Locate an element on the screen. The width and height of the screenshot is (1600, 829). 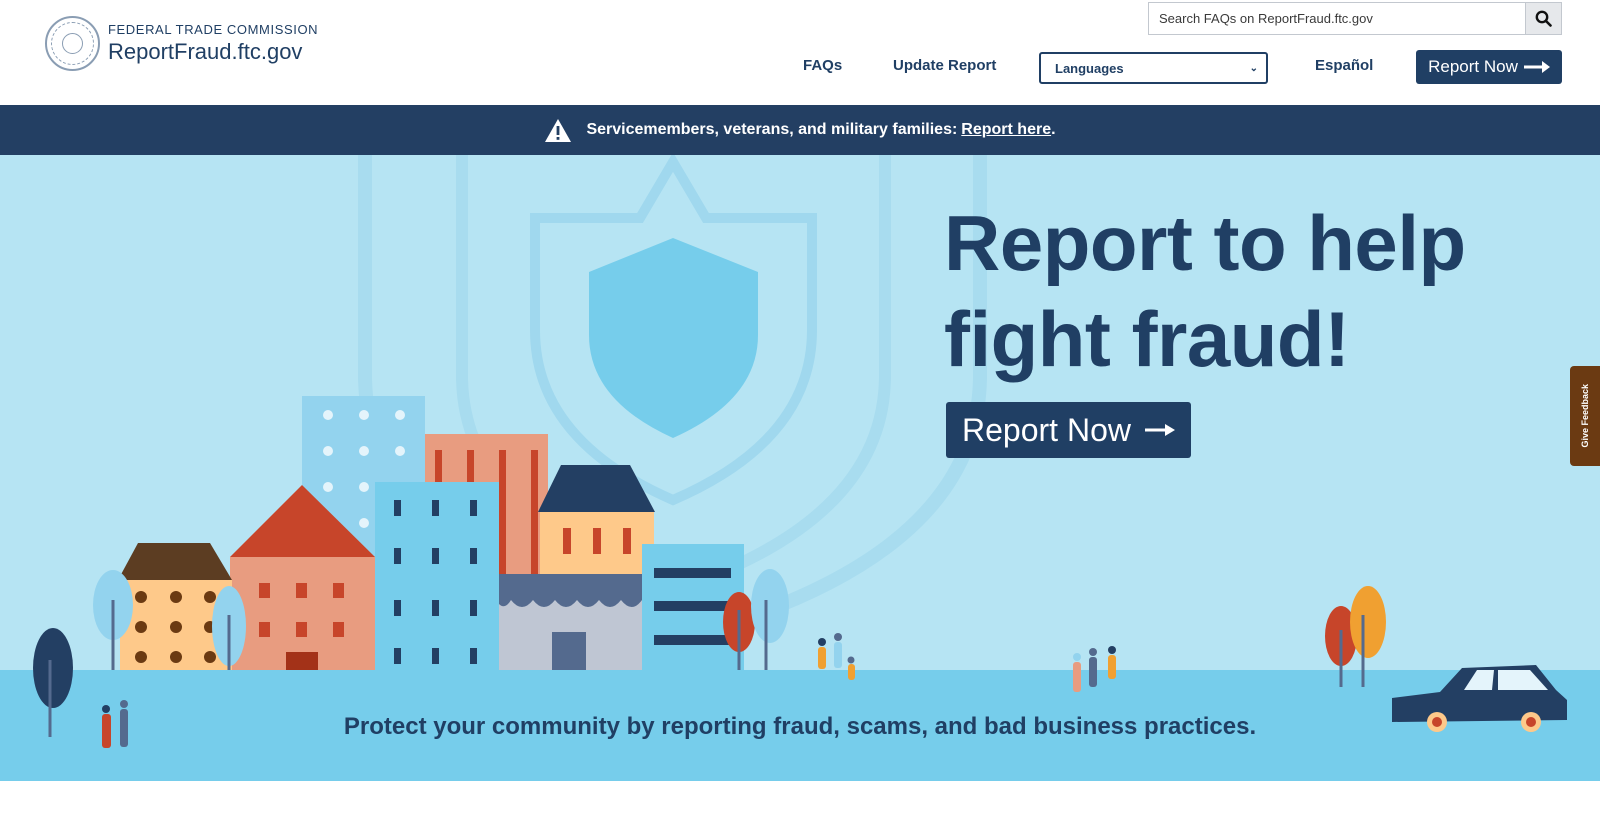
hero-title: Report to help fight fraud! is located at coordinates (1205, 291).